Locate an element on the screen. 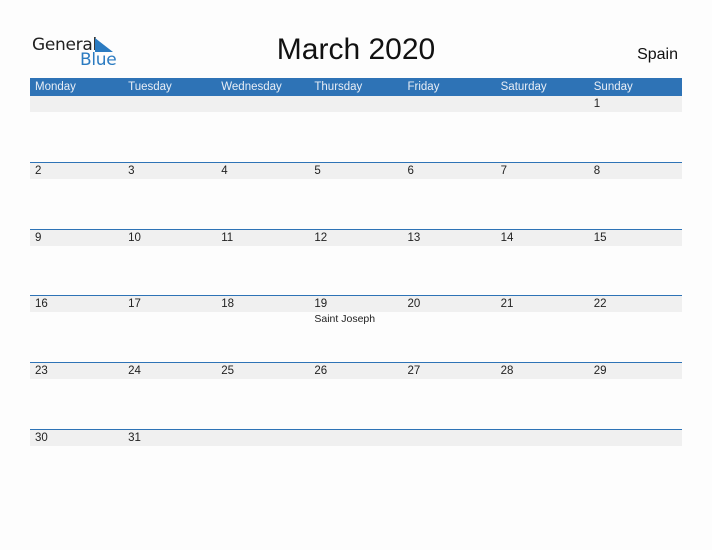 The width and height of the screenshot is (712, 550). calendar-title: March 2020 is located at coordinates (356, 49).